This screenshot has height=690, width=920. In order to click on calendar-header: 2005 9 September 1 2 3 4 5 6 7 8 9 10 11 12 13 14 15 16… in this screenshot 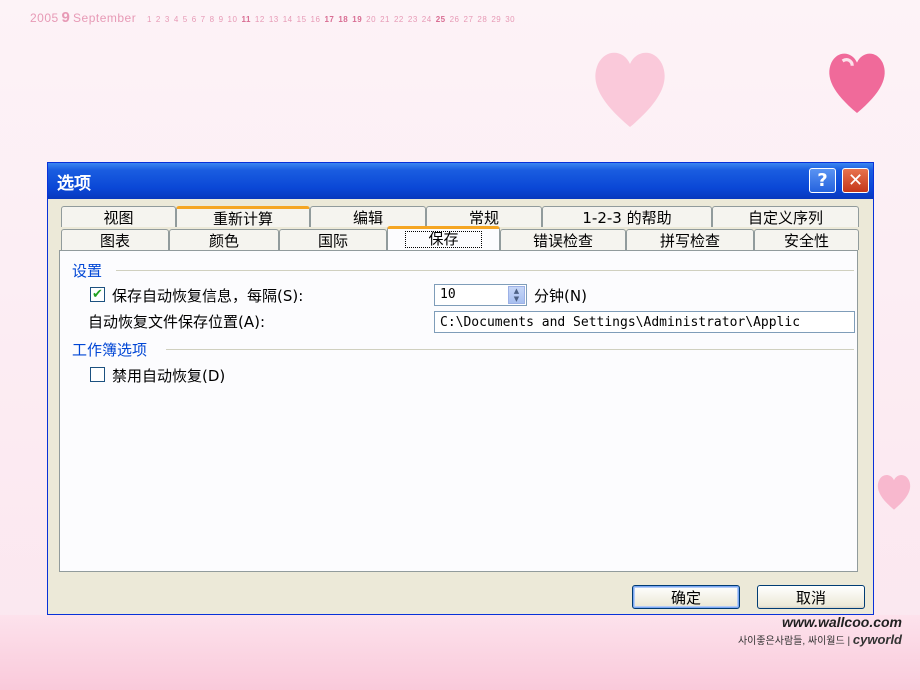, I will do `click(274, 17)`.